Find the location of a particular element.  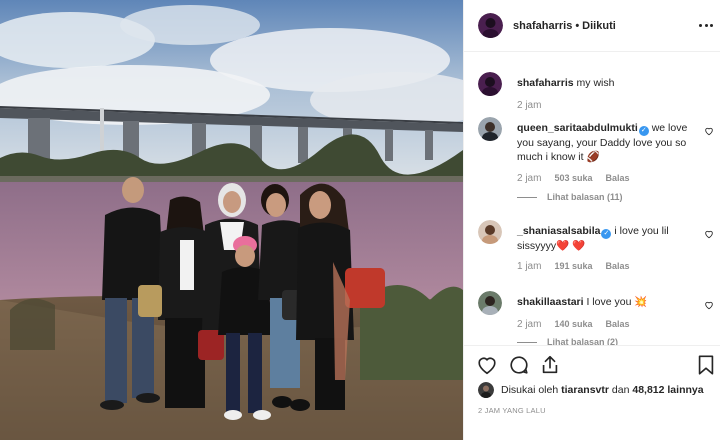

comment-time: 1 jam is located at coordinates (529, 266).